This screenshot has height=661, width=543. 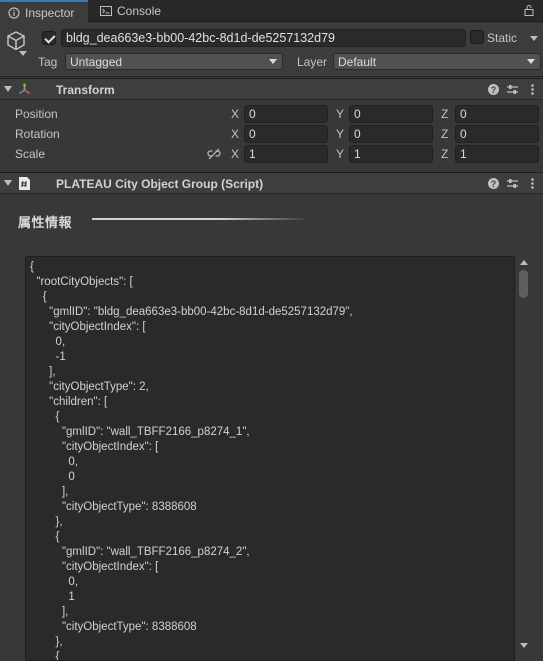 What do you see at coordinates (96, 62) in the screenshot?
I see `tag-dropdown-value: Untagged` at bounding box center [96, 62].